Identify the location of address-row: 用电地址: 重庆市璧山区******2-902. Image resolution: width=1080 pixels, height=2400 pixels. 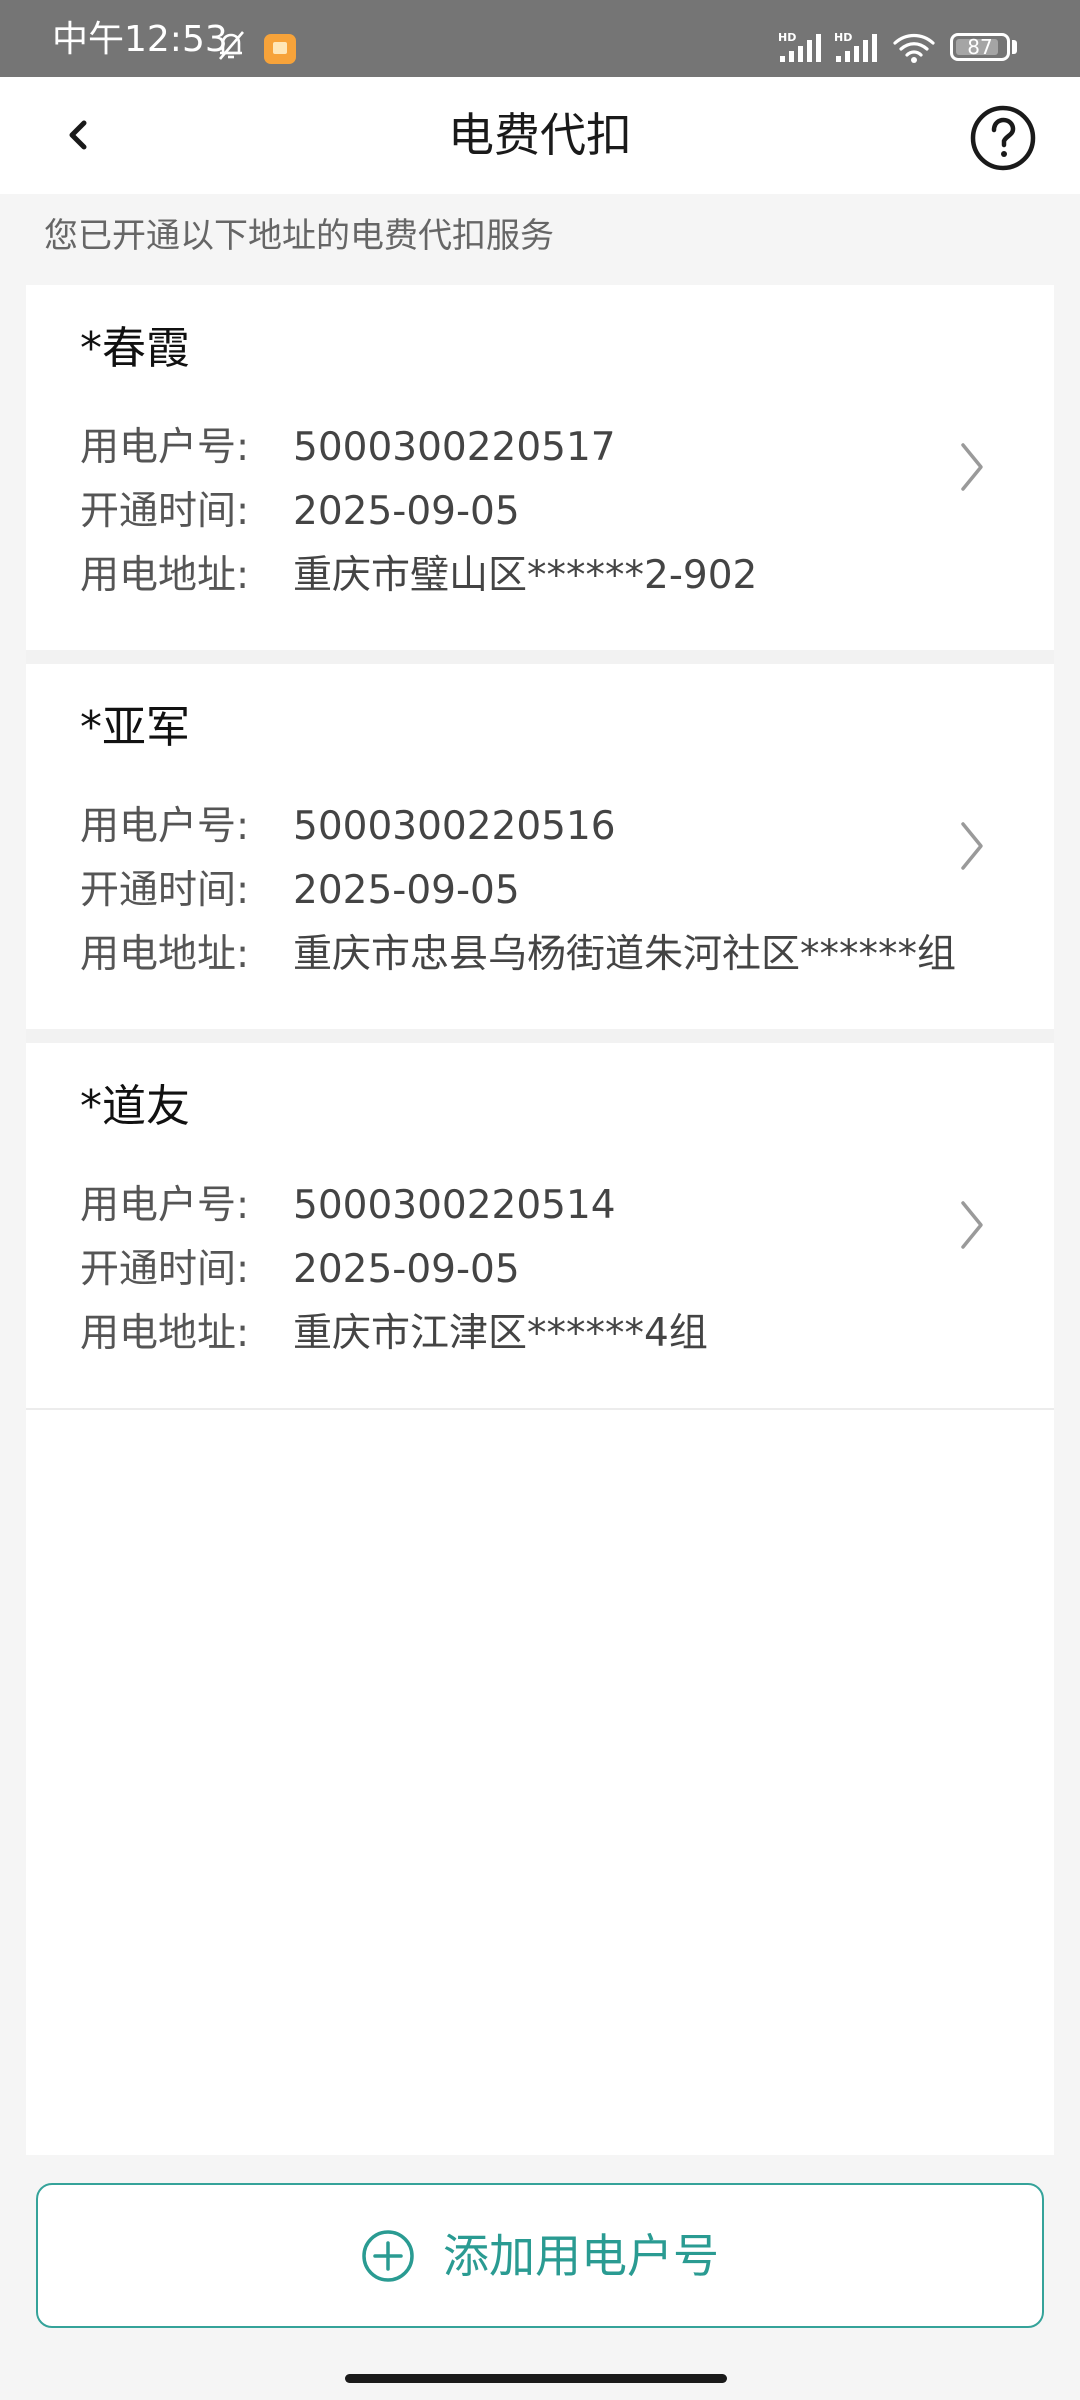
(418, 576).